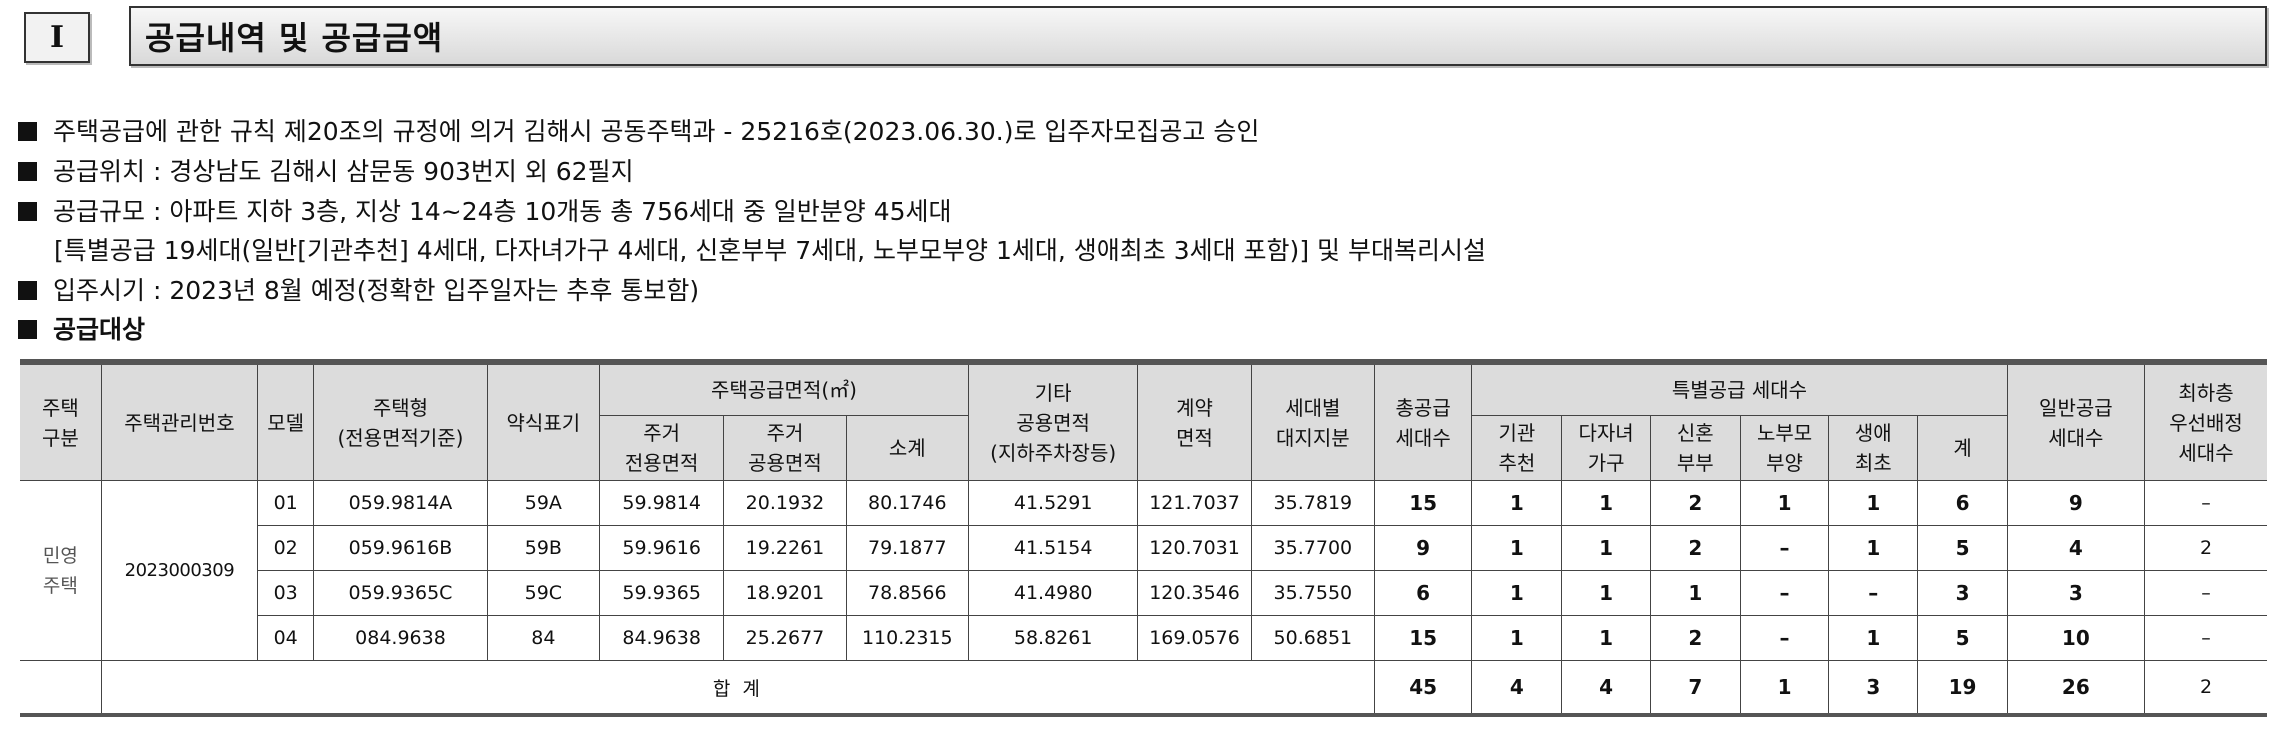 The image size is (2287, 732). I want to click on col-multi-child: 다자녀 가구, so click(1606, 448).